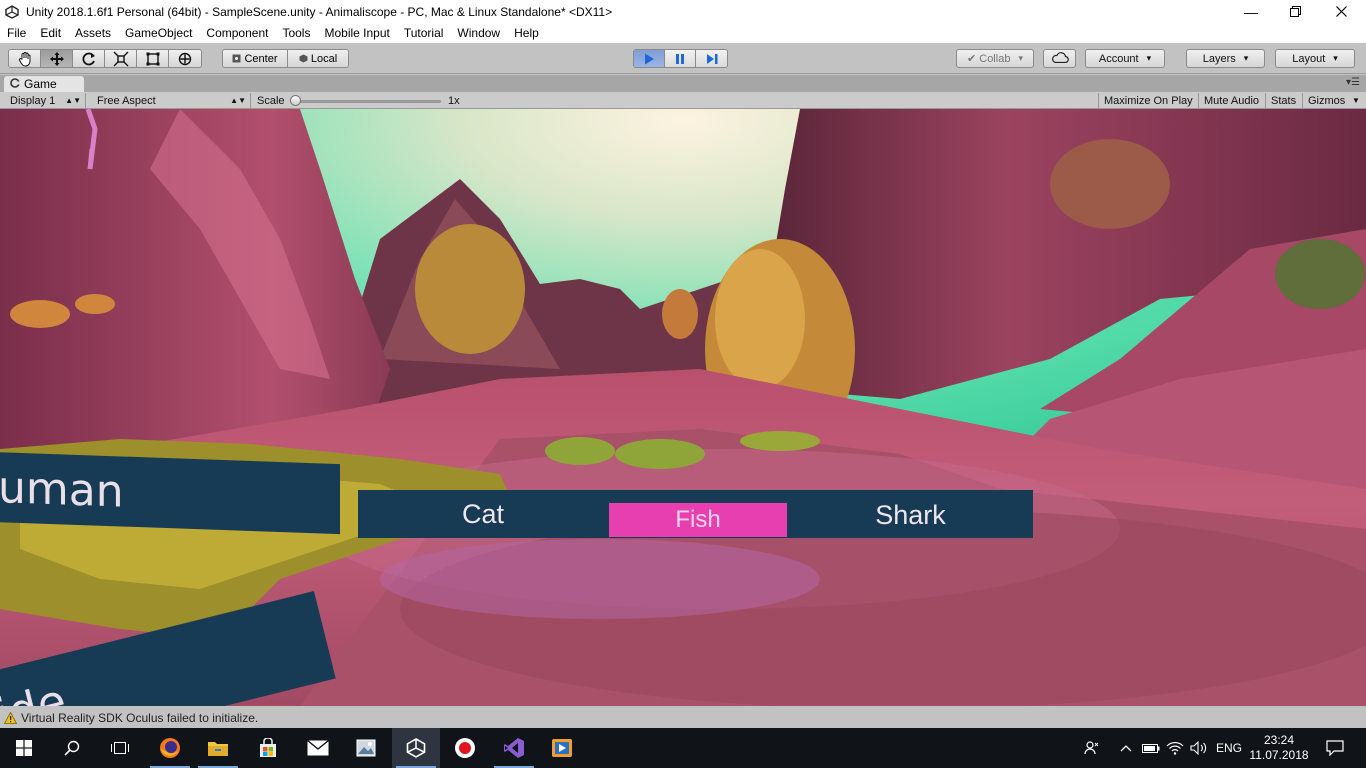 The width and height of the screenshot is (1366, 768). I want to click on media-player-icon, so click(562, 748).